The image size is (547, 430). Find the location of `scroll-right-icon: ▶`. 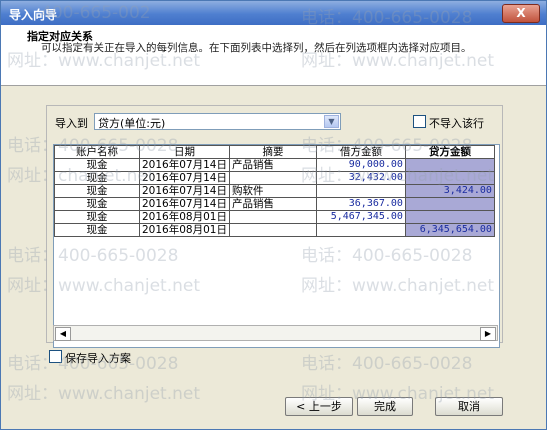

scroll-right-icon: ▶ is located at coordinates (488, 334).